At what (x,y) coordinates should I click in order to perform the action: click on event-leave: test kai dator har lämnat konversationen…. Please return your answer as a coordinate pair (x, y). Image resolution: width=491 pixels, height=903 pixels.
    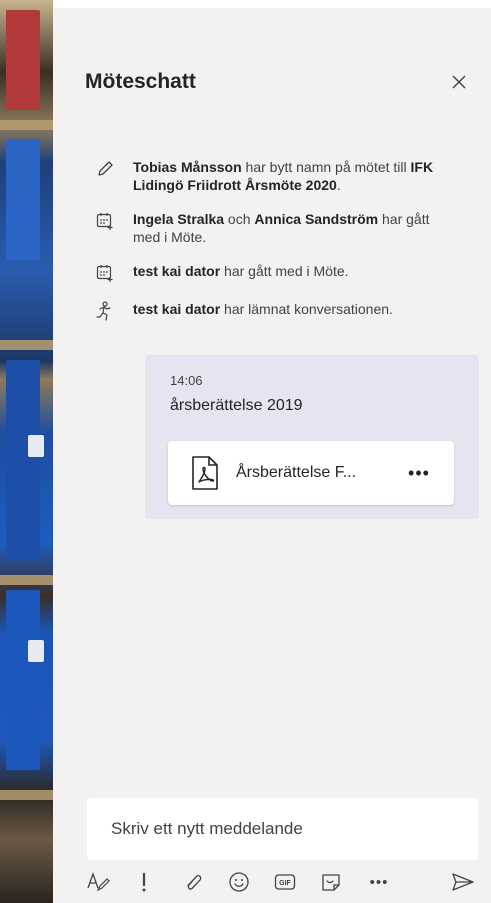
    Looking at the image, I should click on (288, 311).